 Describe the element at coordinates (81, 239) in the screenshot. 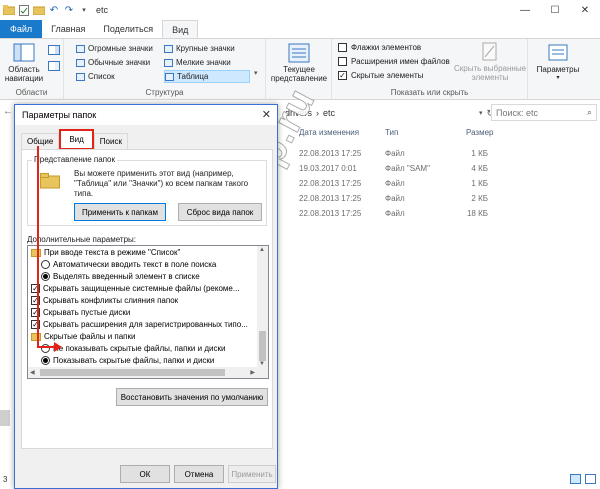

I see `advanced-settings-label: Дополнительные параметры:` at that location.